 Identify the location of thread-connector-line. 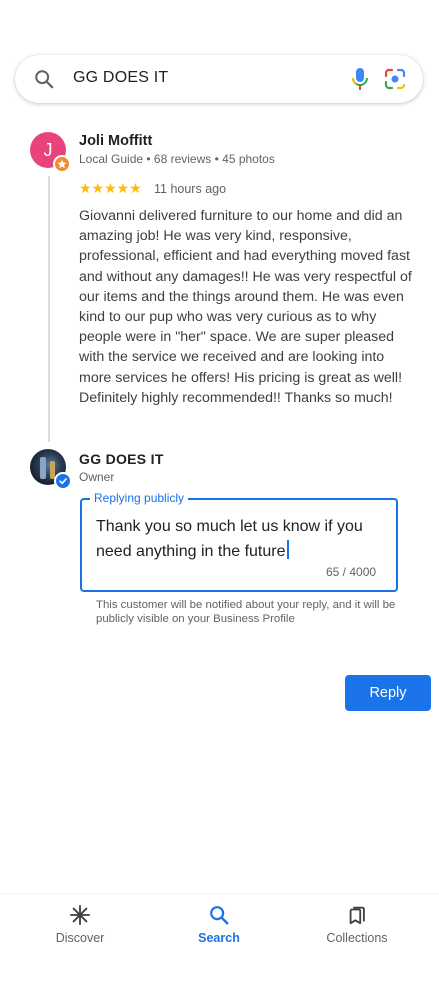
(49, 309).